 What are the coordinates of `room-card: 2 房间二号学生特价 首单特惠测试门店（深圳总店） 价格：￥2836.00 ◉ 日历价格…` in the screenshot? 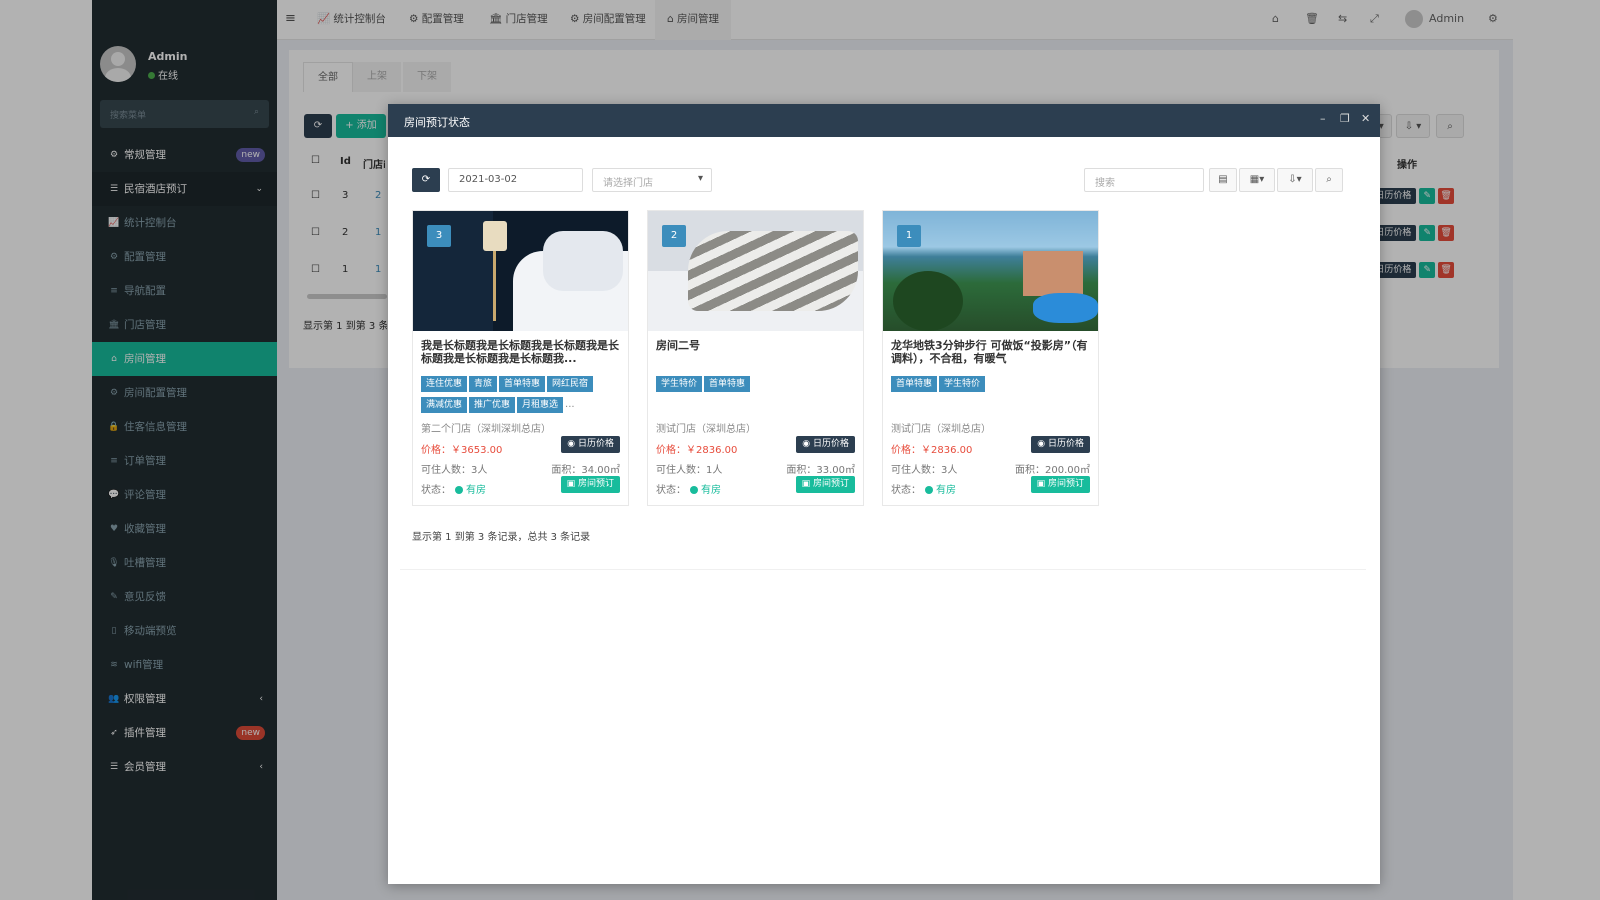 It's located at (755, 358).